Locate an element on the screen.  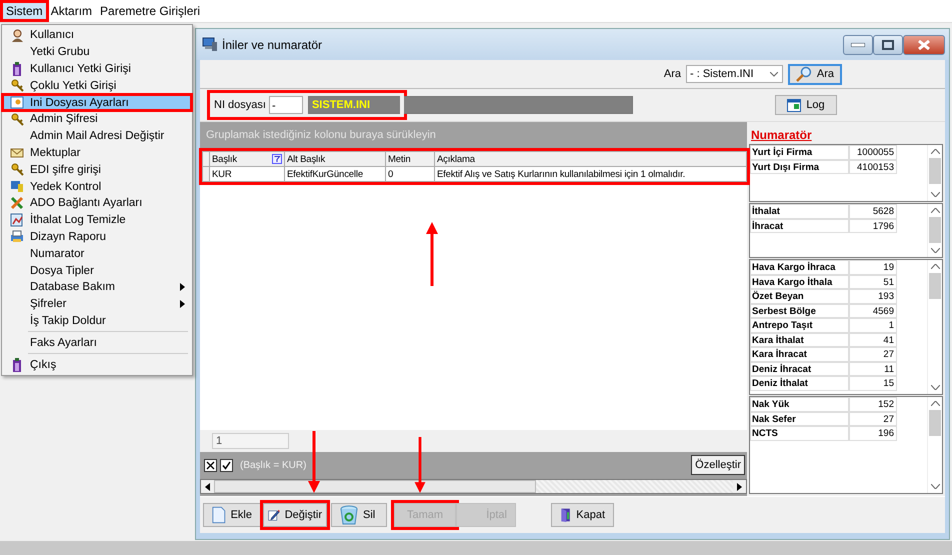
maximize-icon is located at coordinates (888, 45).